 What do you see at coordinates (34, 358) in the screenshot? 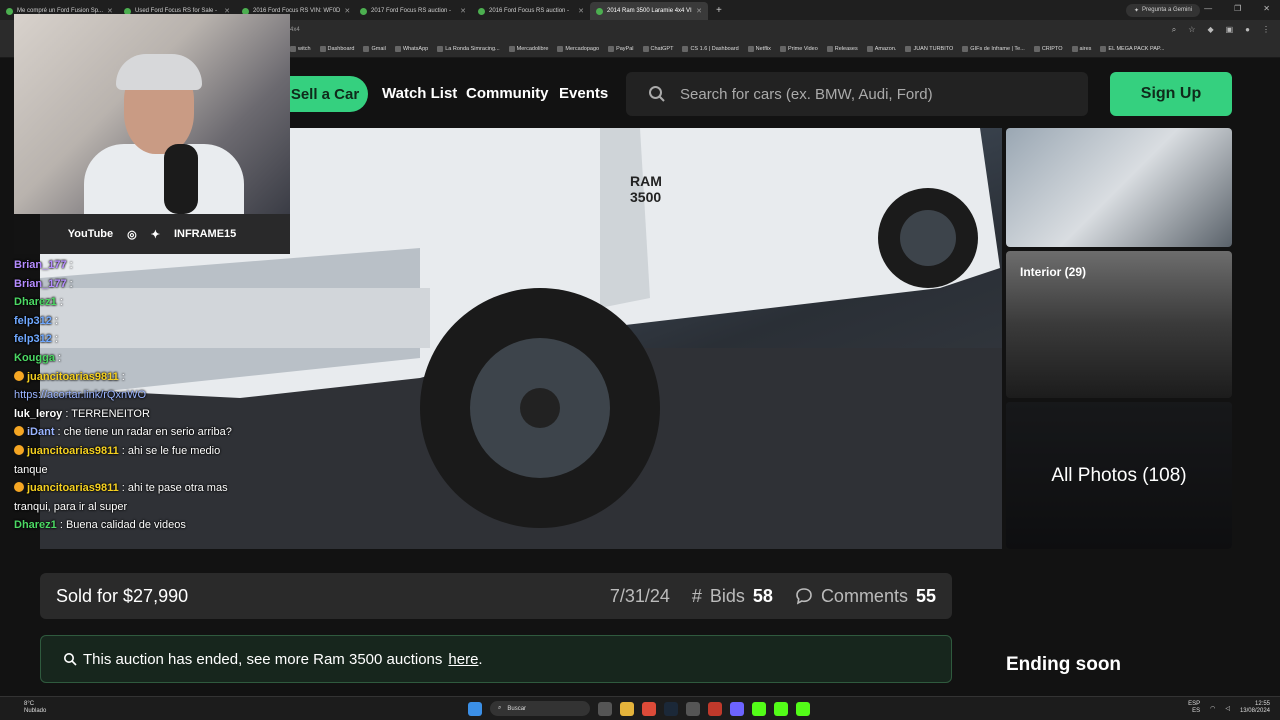
I see `chat-username: Kougga` at bounding box center [34, 358].